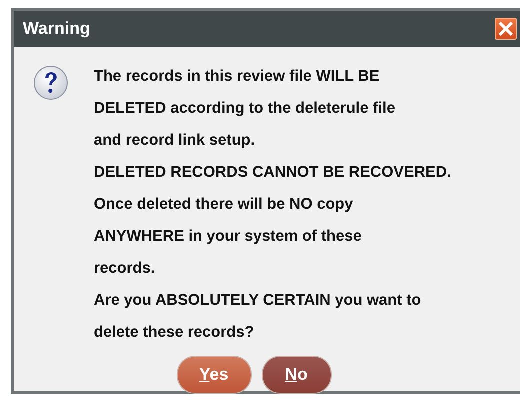 This screenshot has width=520, height=402. Describe the element at coordinates (228, 237) in the screenshot. I see `message-line: ANYWHERE in your system of these` at that location.